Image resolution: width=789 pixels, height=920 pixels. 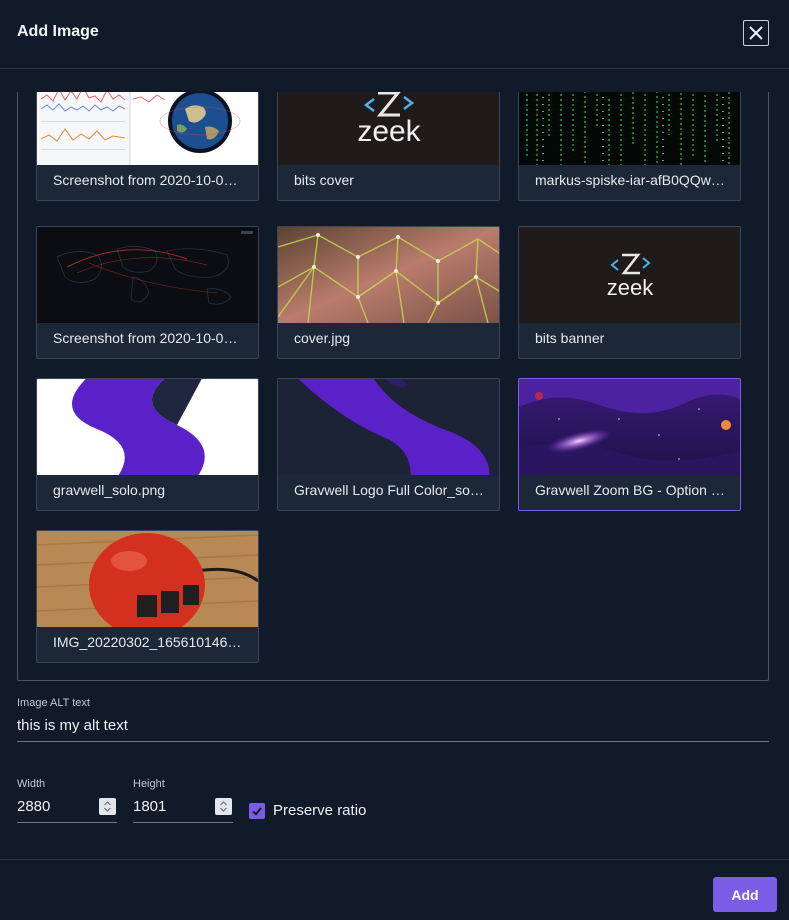 What do you see at coordinates (324, 180) in the screenshot?
I see `image-card-label: bits cover` at bounding box center [324, 180].